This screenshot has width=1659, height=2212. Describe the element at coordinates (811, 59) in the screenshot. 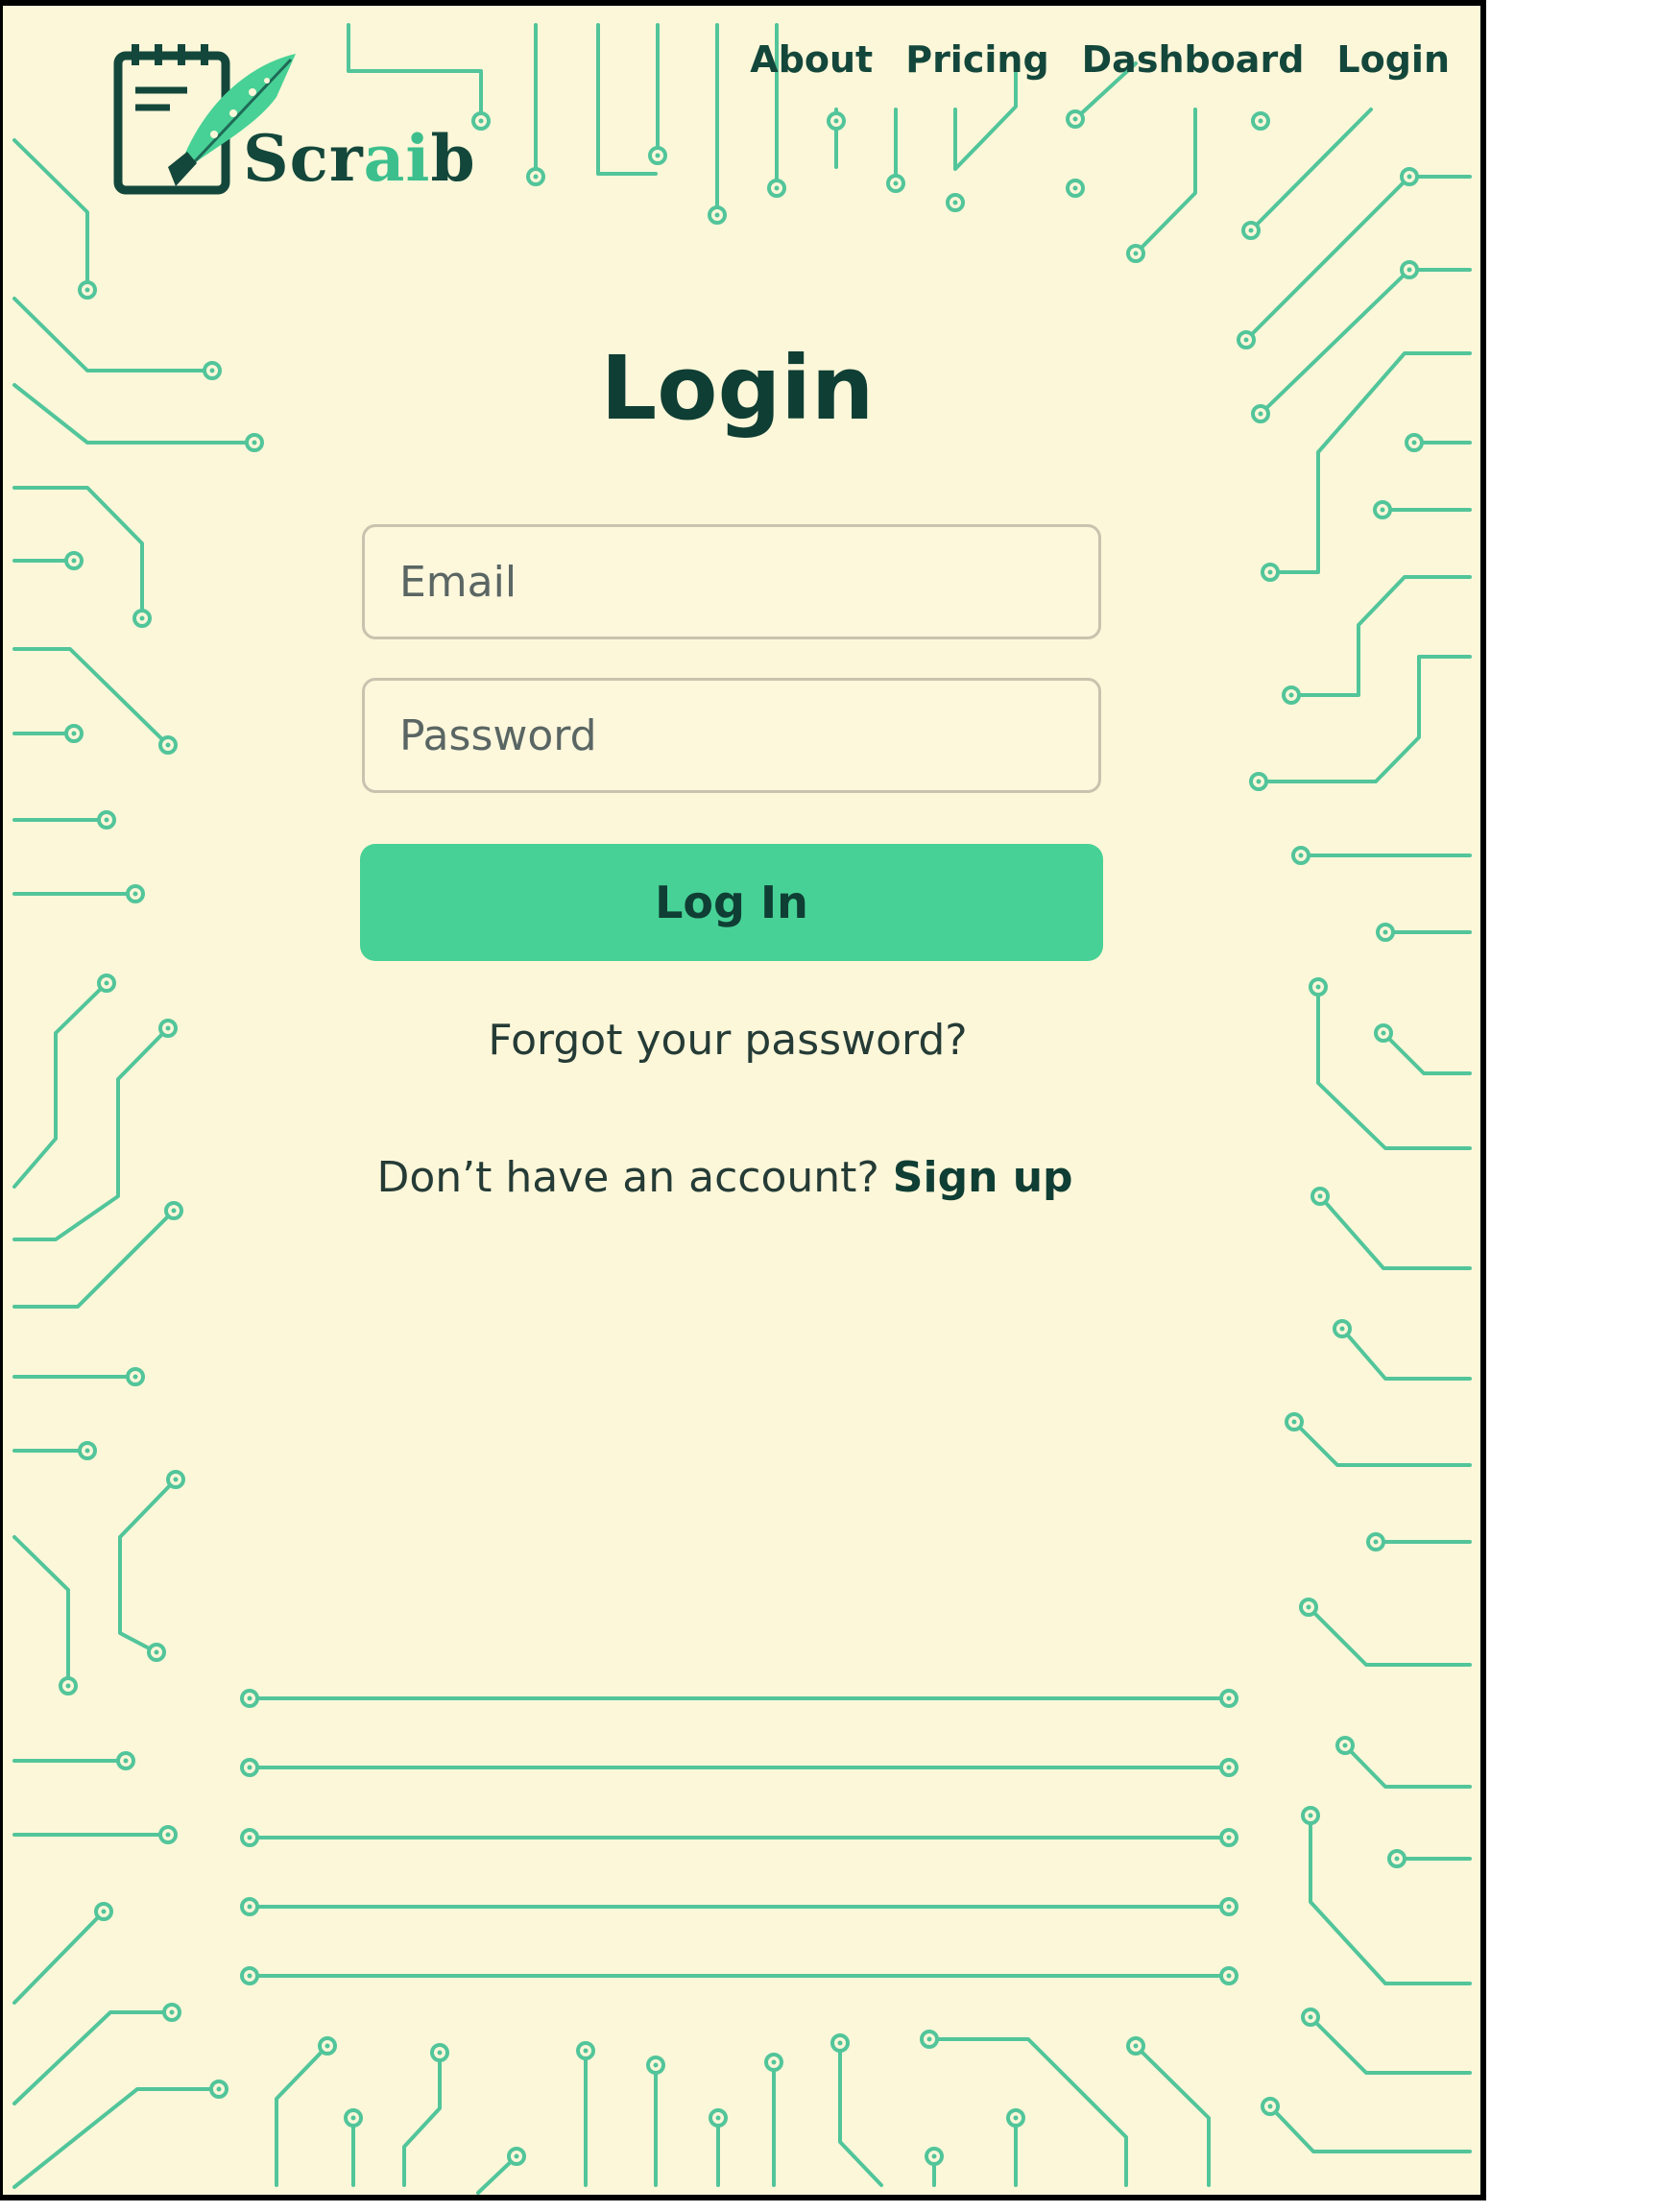

I see `nav-about: About` at that location.